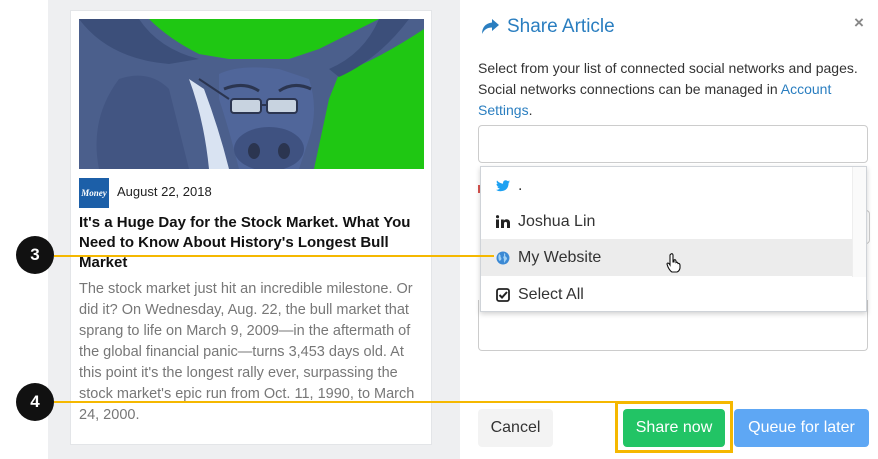 The width and height of the screenshot is (878, 459). Describe the element at coordinates (557, 221) in the screenshot. I see `dropdown-item-label: Joshua Lin` at that location.